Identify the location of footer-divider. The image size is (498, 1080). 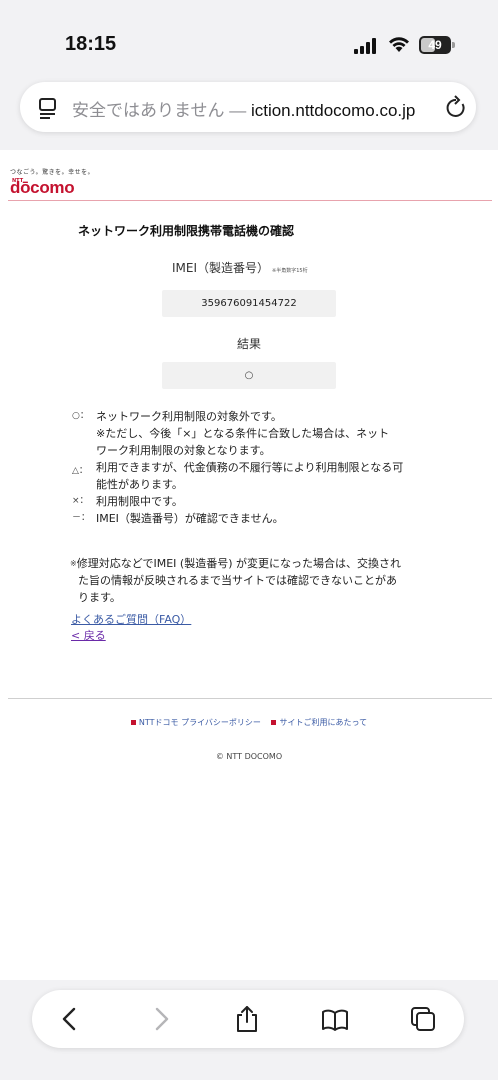
(250, 698).